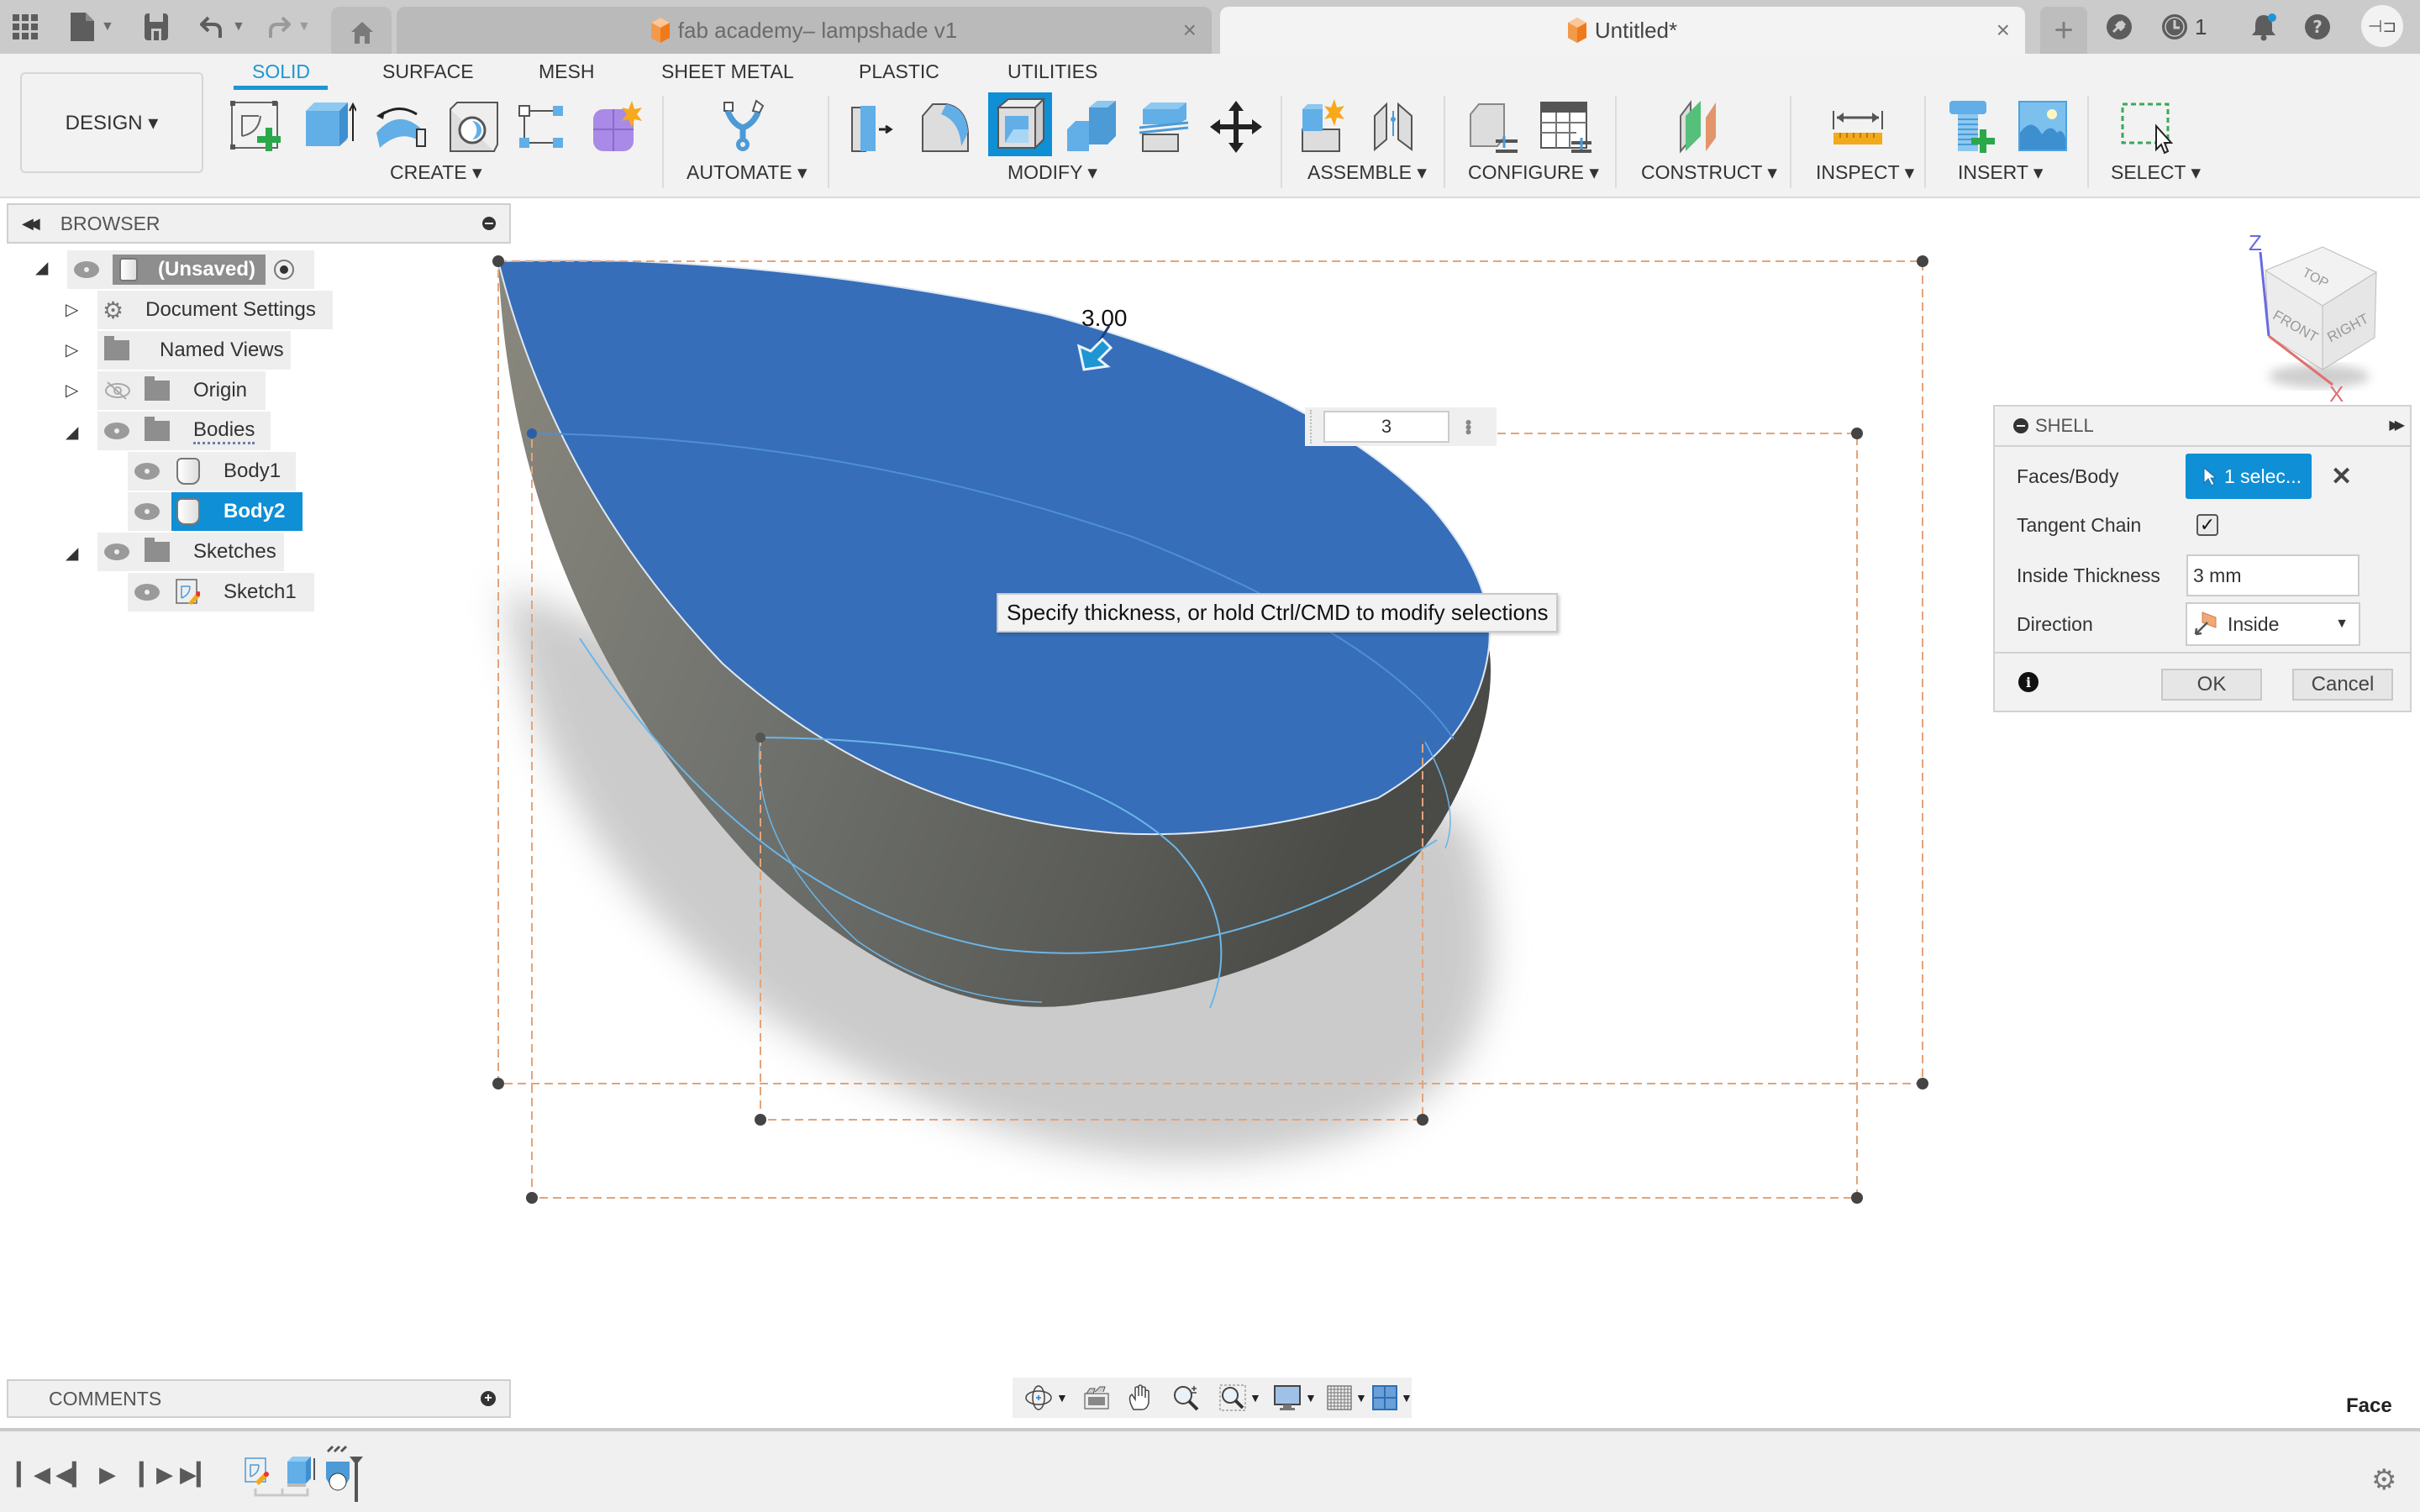 The image size is (2420, 1512). What do you see at coordinates (222, 350) in the screenshot?
I see `item-label: Named Views` at bounding box center [222, 350].